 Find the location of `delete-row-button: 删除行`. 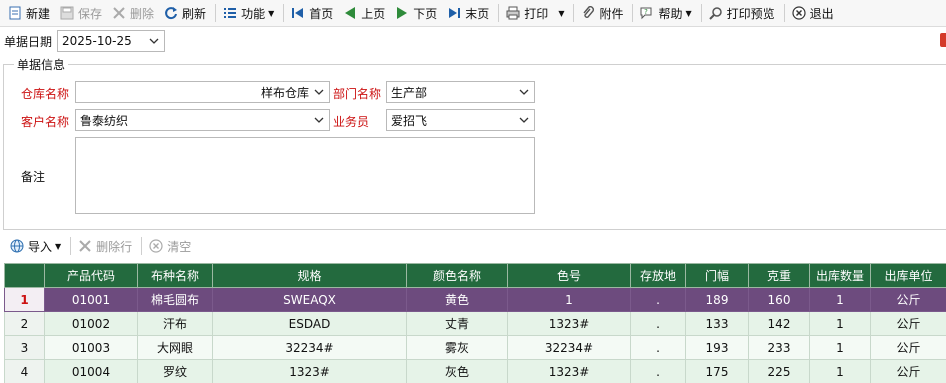

delete-row-button: 删除行 is located at coordinates (104, 246).